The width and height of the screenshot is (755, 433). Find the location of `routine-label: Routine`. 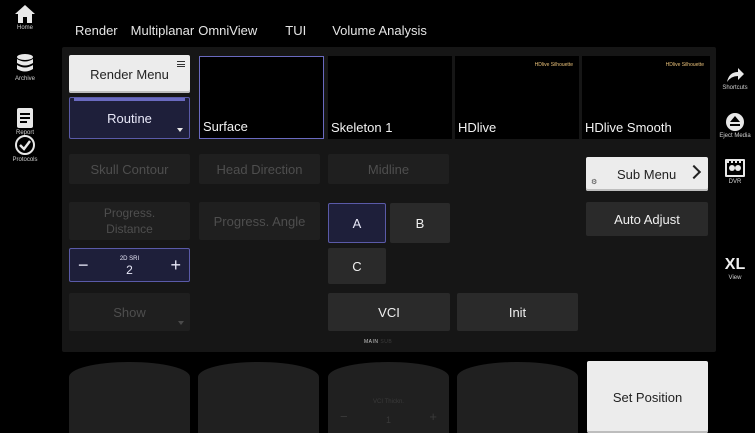

routine-label: Routine is located at coordinates (129, 118).